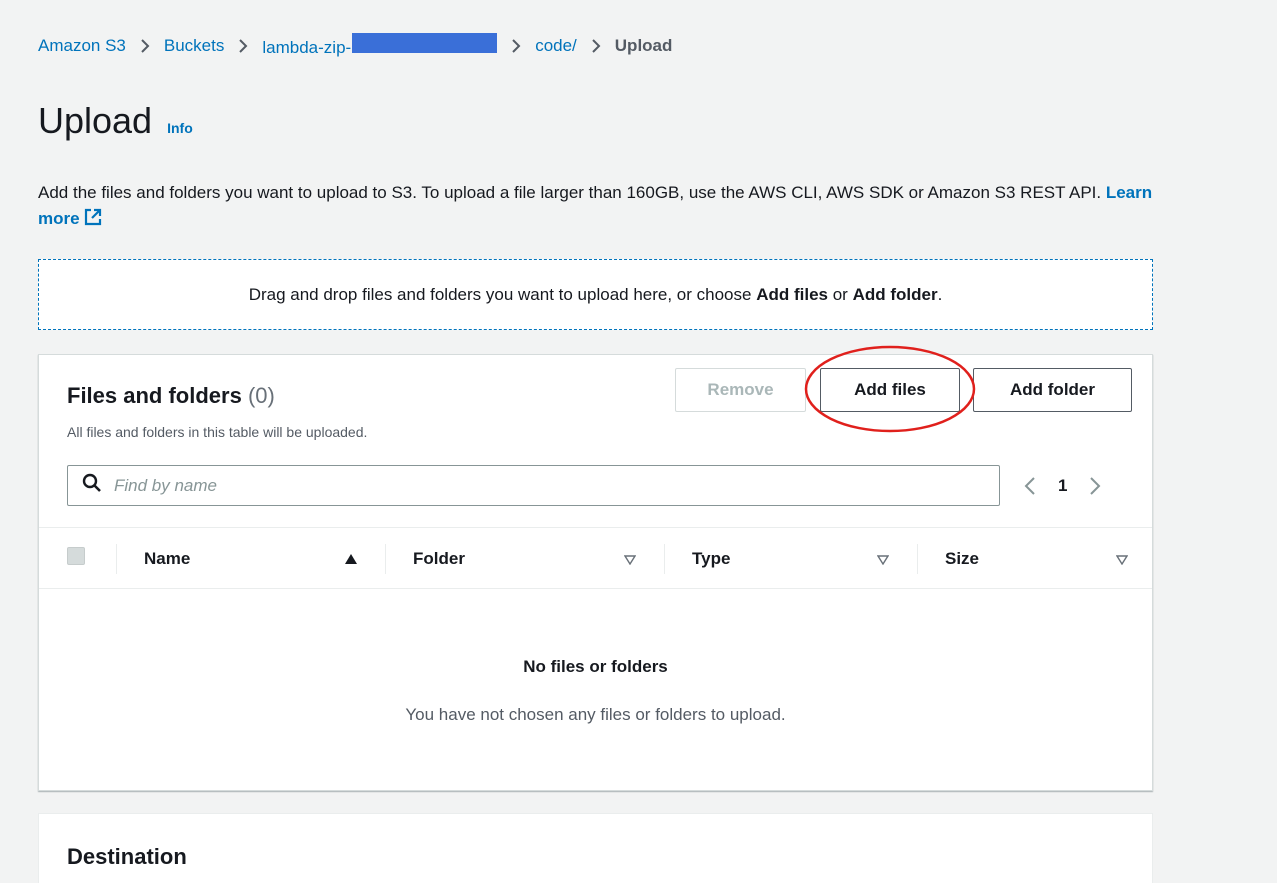  I want to click on breadcrumb-bucket-name: lambda-zip-, so click(380, 45).